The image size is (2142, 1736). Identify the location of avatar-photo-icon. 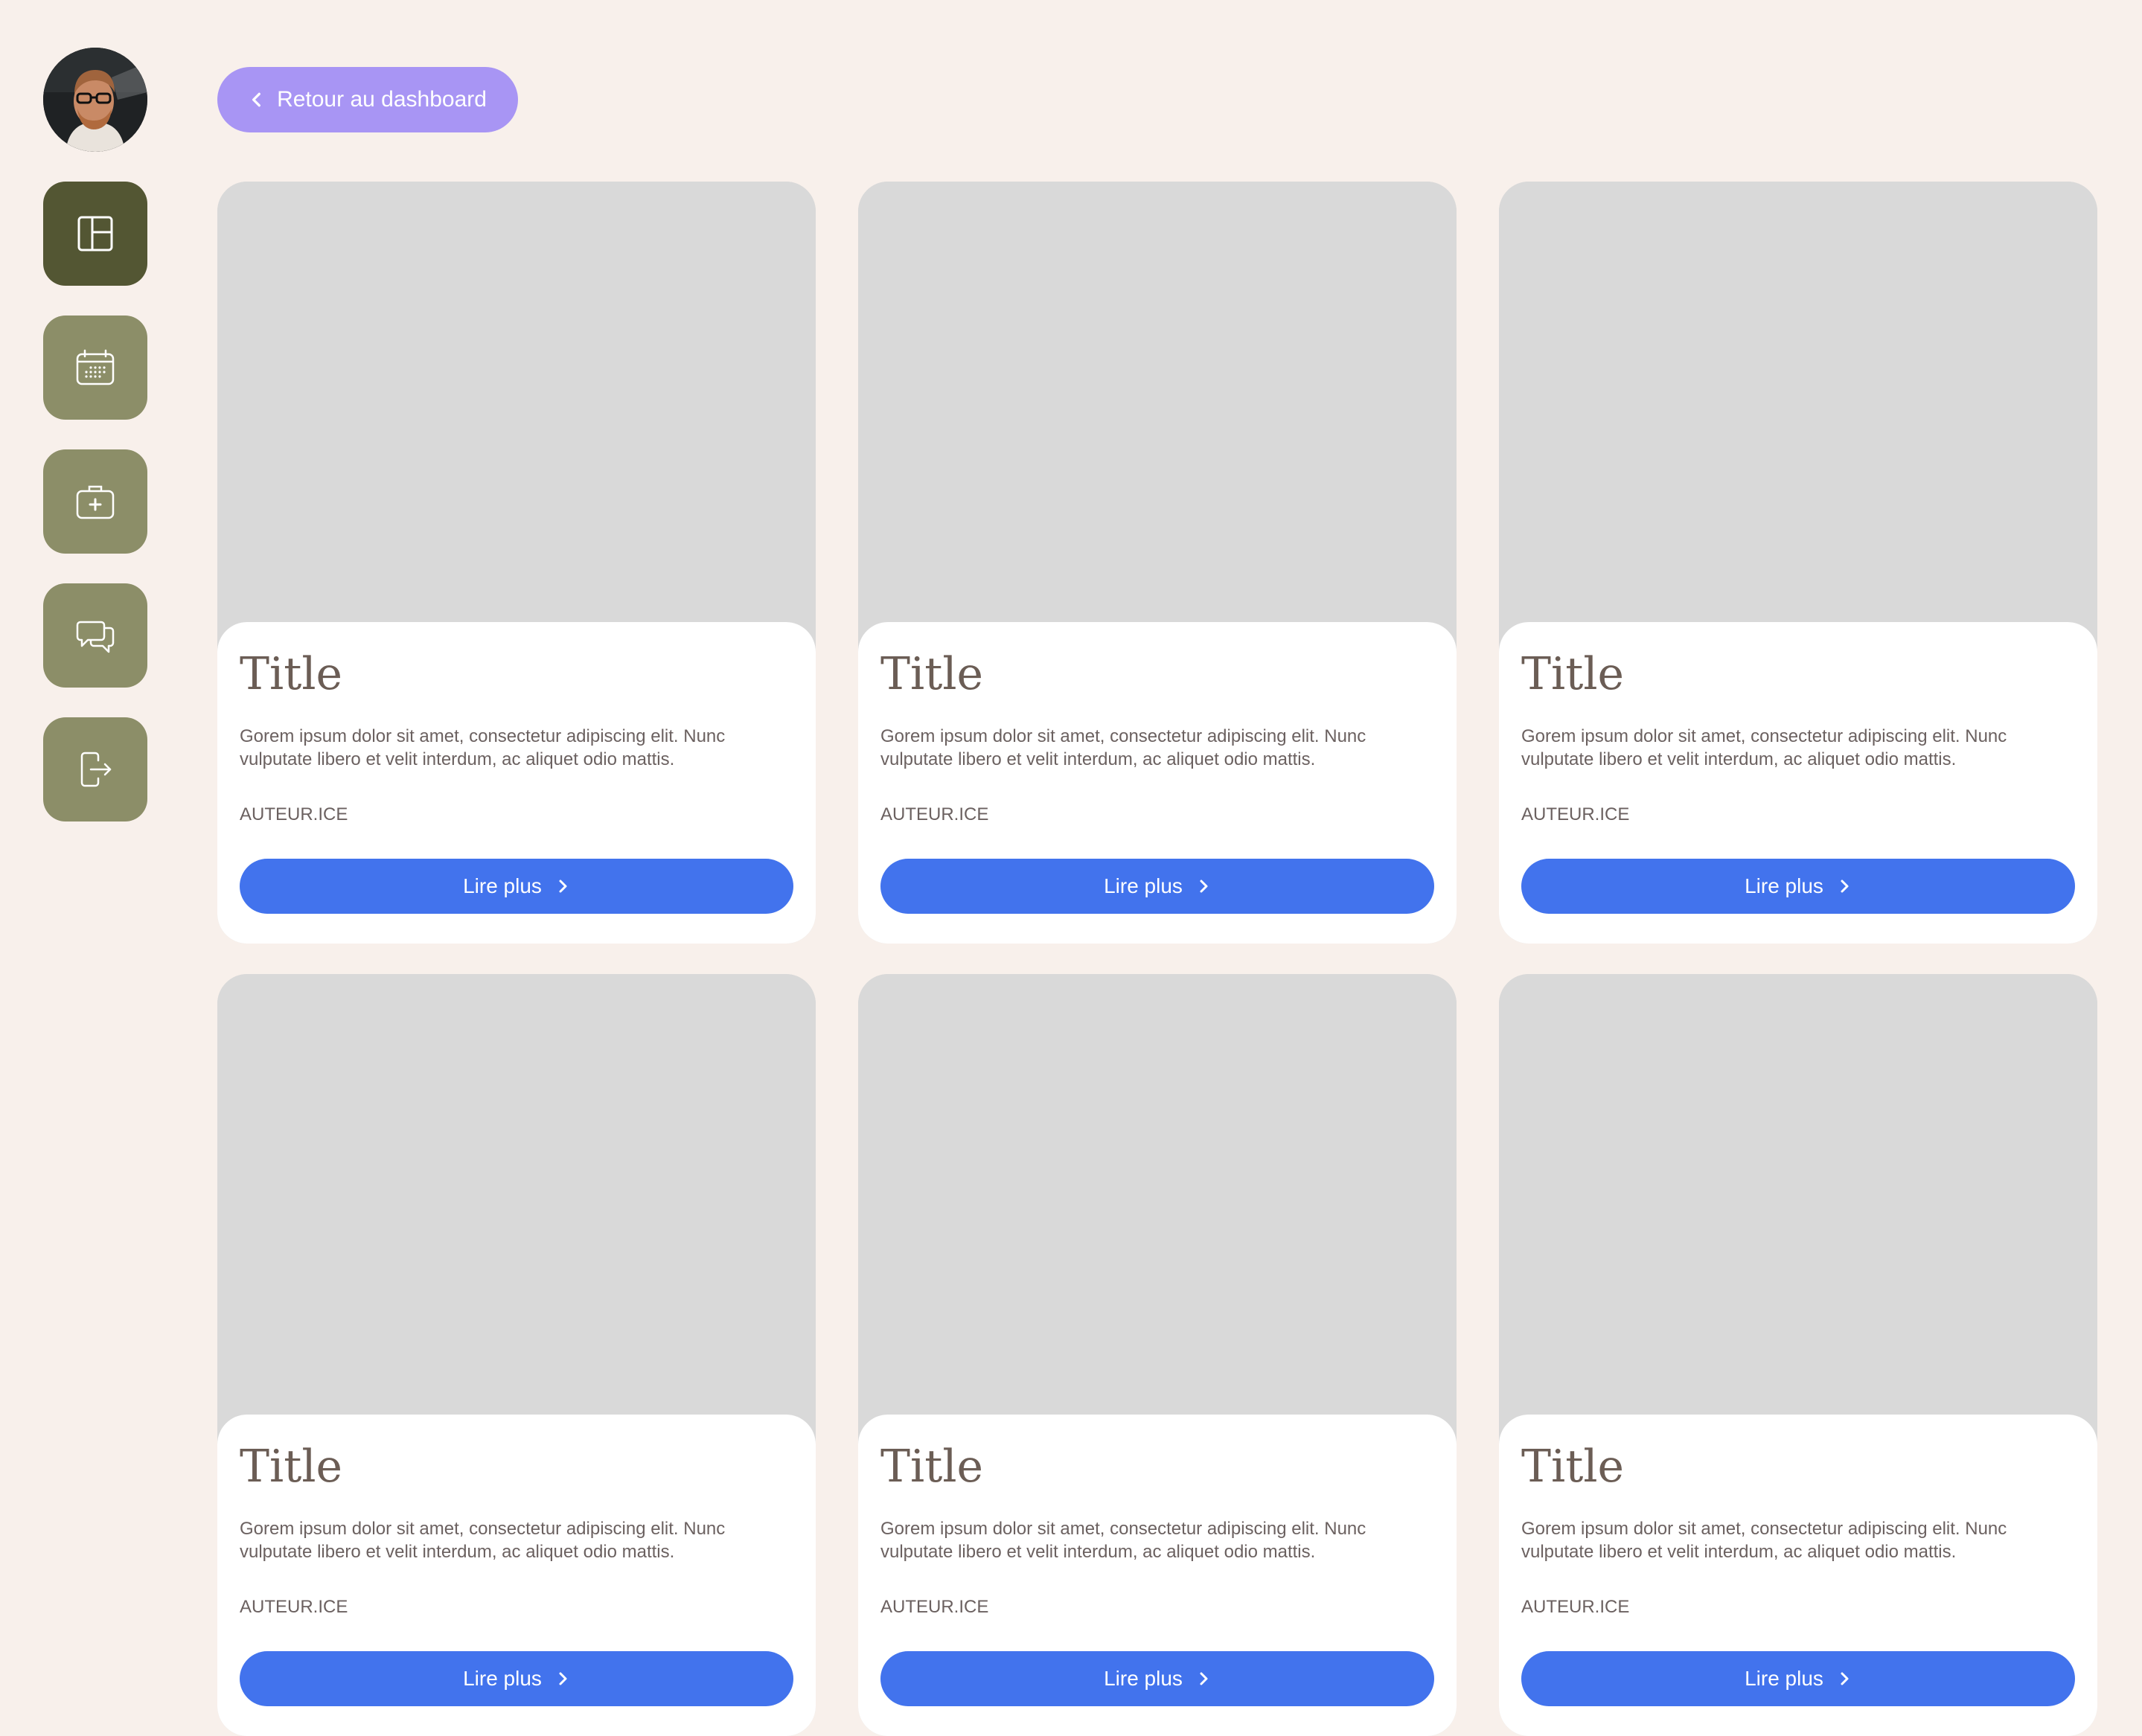
(95, 100).